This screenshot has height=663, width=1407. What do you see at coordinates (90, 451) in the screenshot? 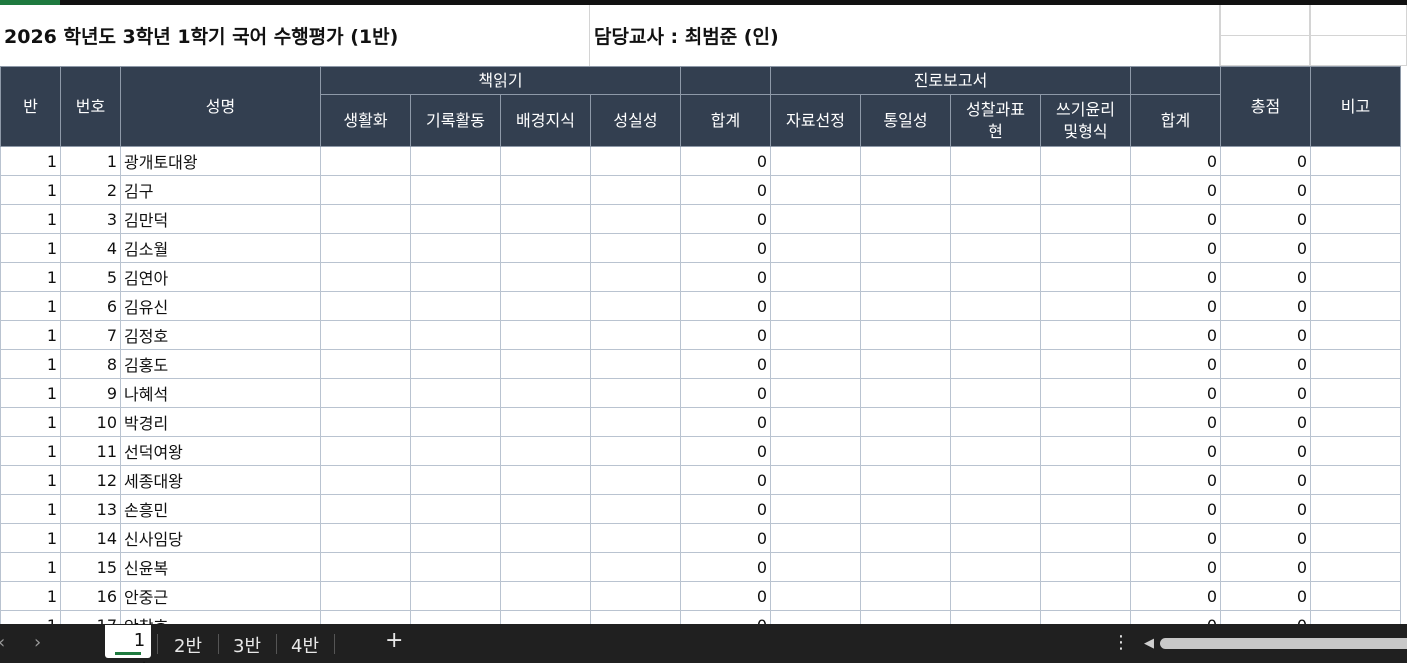
I see `number-cell: 11` at bounding box center [90, 451].